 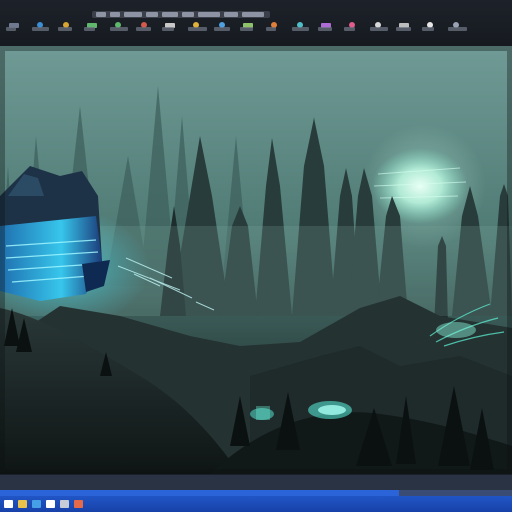 I want to click on moon, so click(x=420, y=186).